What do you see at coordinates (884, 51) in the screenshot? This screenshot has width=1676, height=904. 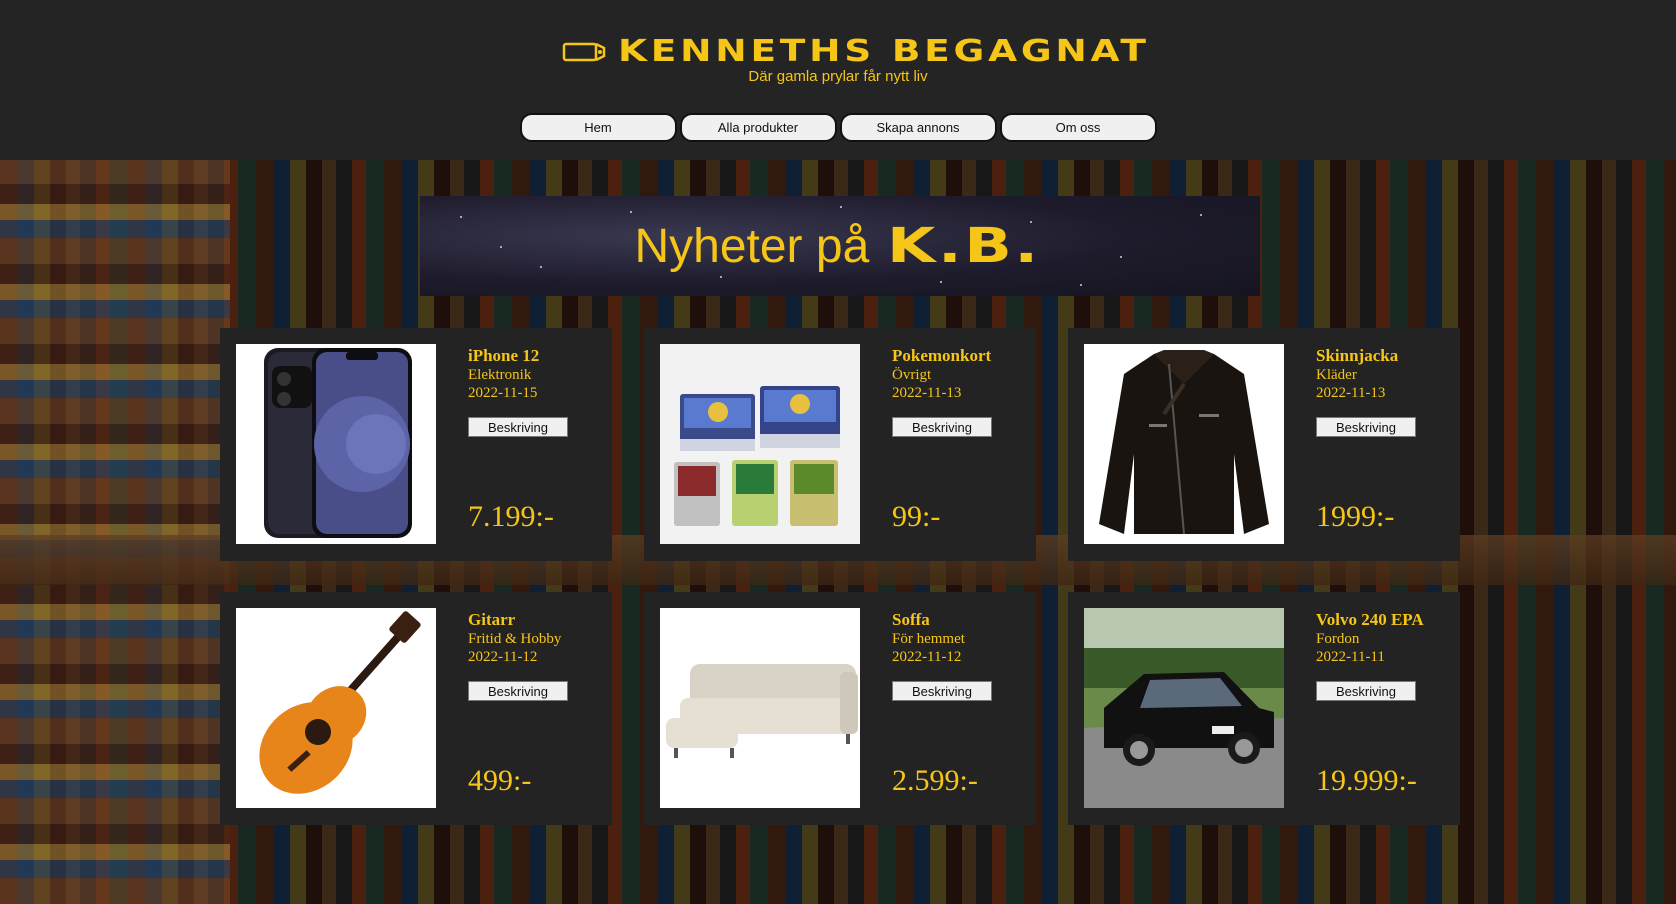 I see `brand-name: KENNETHS BEGAGNAT` at bounding box center [884, 51].